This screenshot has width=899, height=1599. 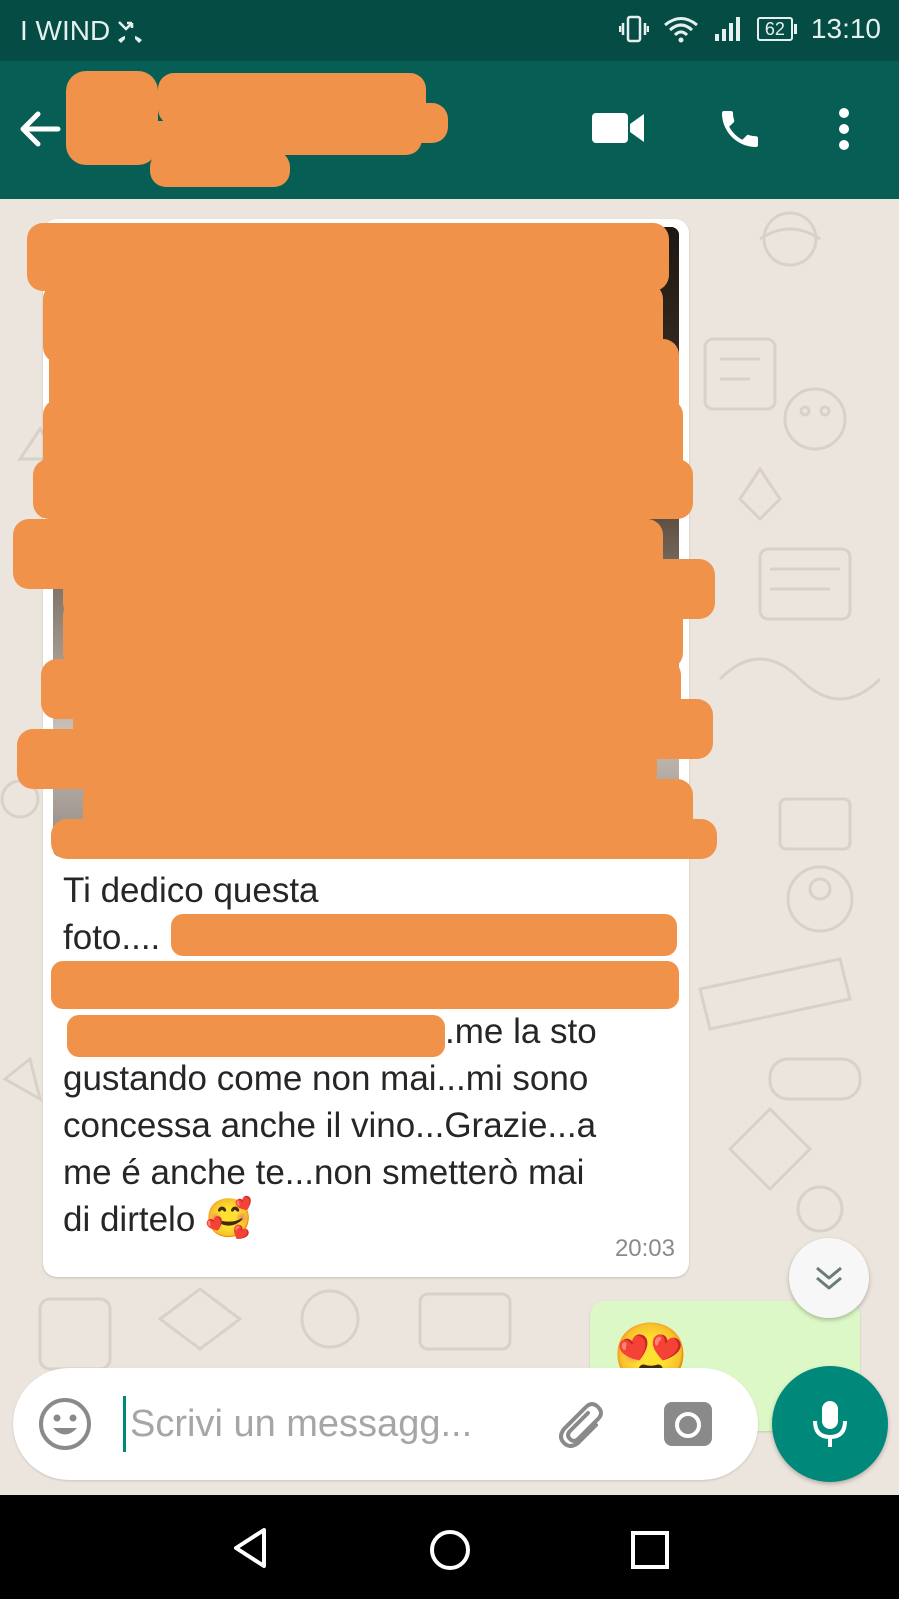 What do you see at coordinates (644, 1248) in the screenshot?
I see `message-time: 20:03` at bounding box center [644, 1248].